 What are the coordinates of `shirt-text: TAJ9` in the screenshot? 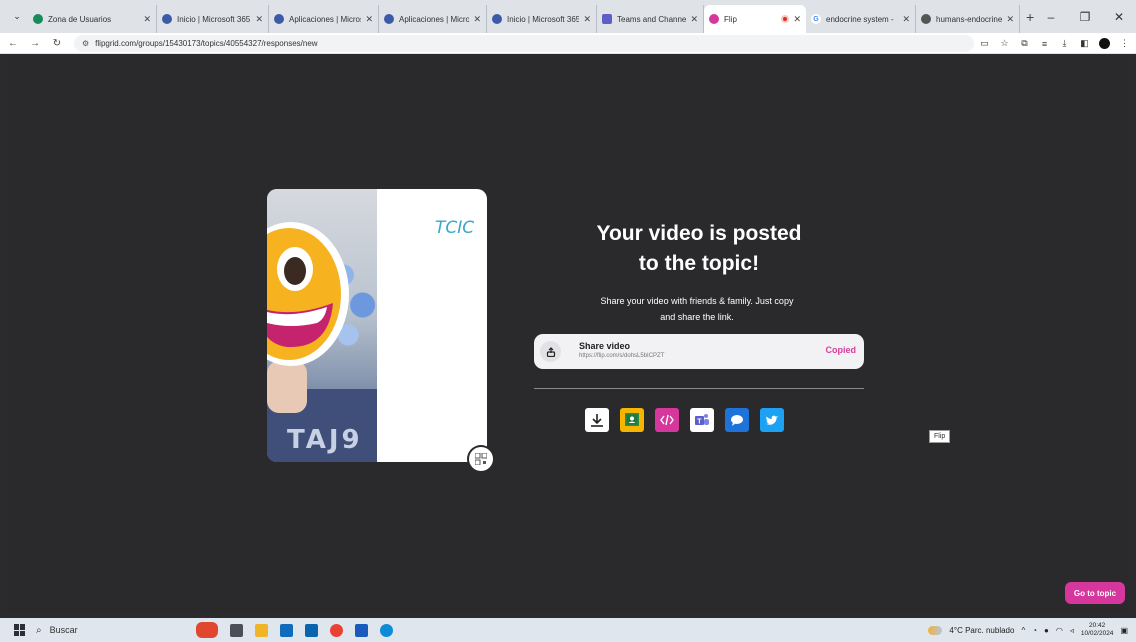 It's located at (325, 440).